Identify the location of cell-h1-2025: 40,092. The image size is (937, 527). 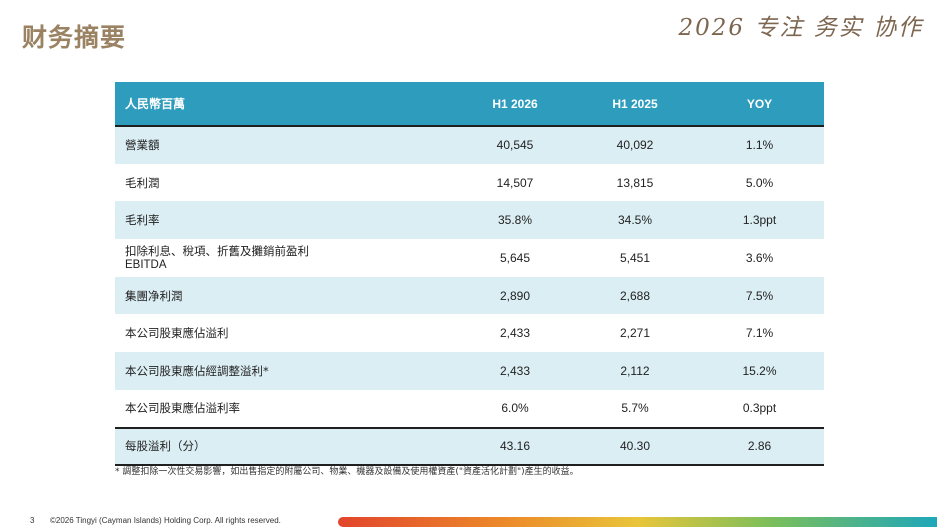
(635, 145).